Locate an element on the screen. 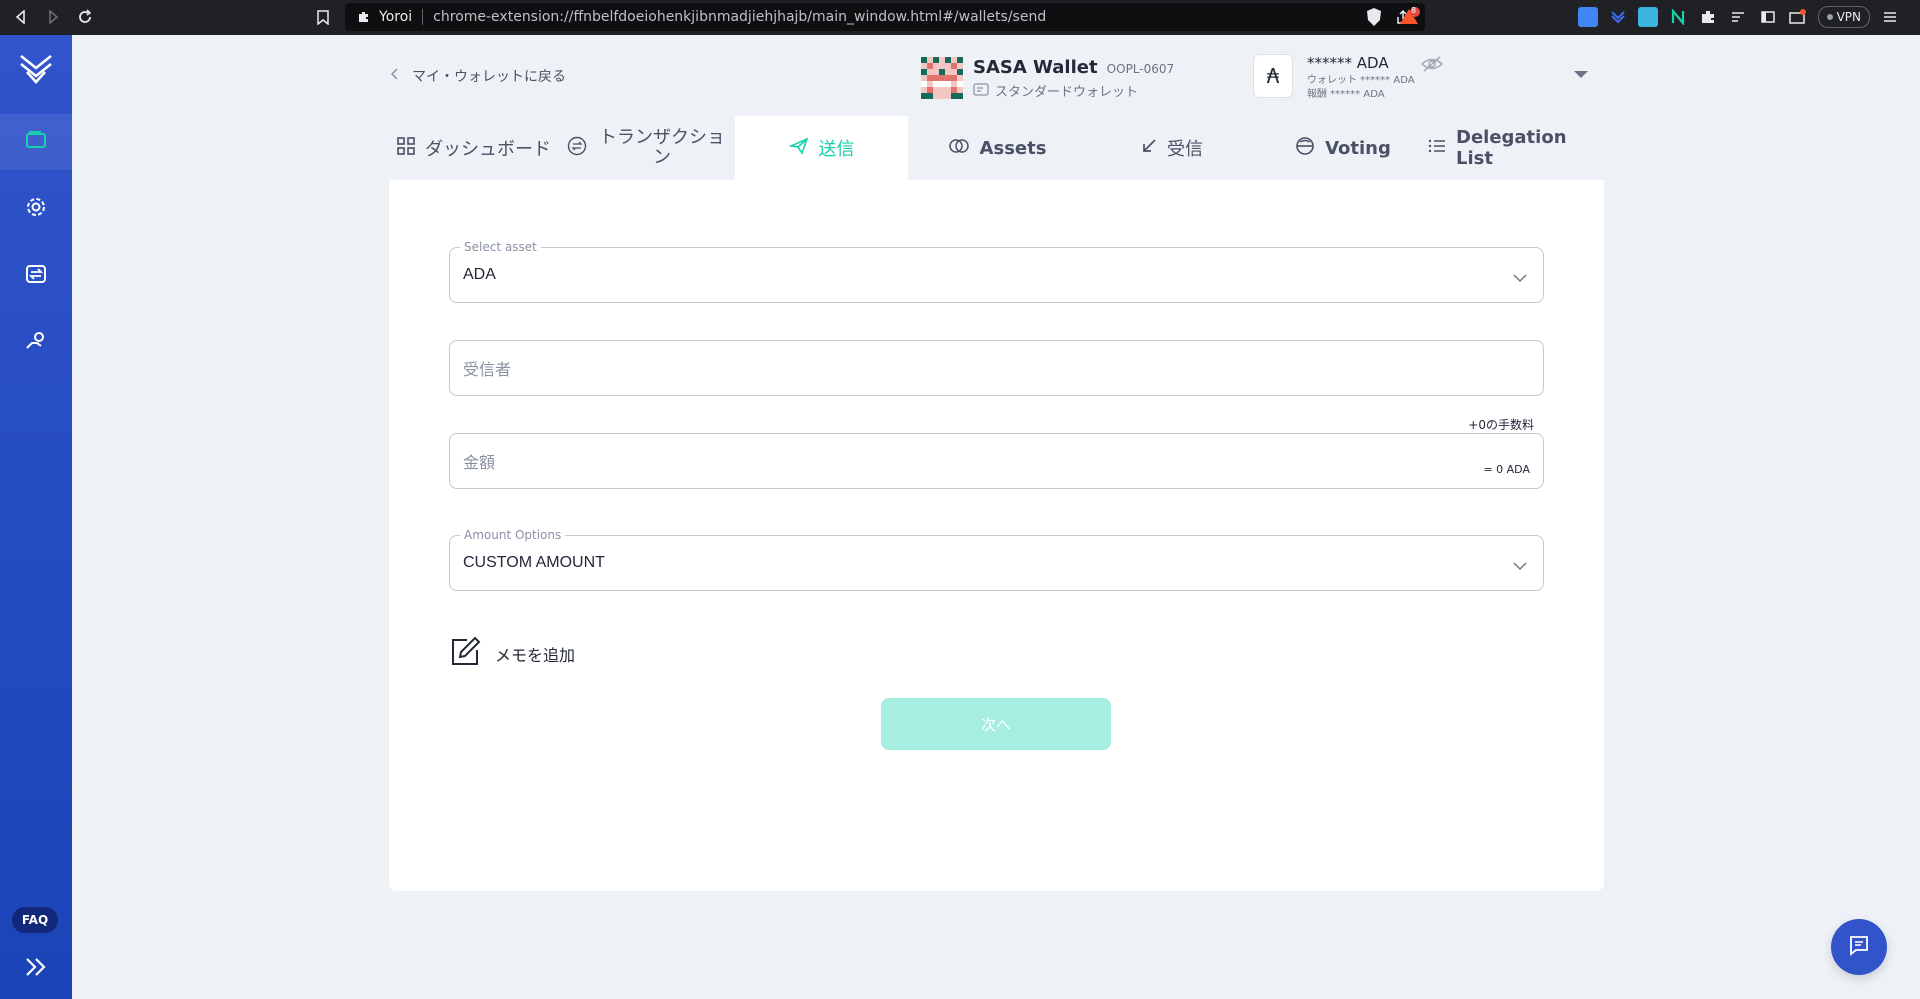  tab-receive-label: 受信 is located at coordinates (1185, 149).